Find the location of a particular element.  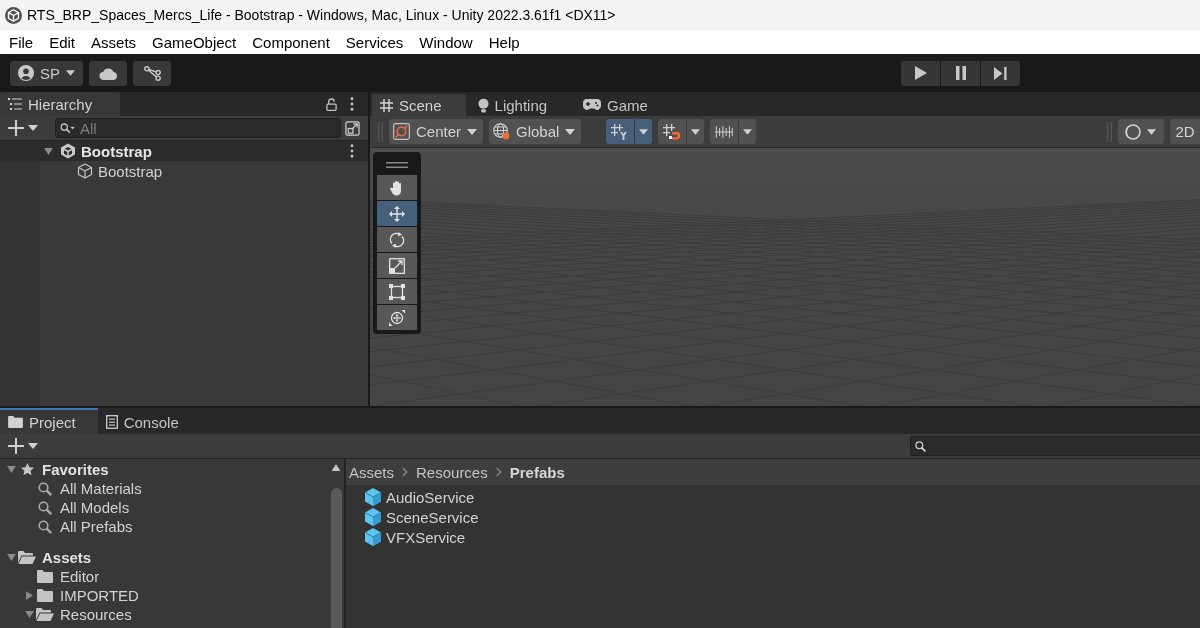

transform-icon is located at coordinates (397, 317).